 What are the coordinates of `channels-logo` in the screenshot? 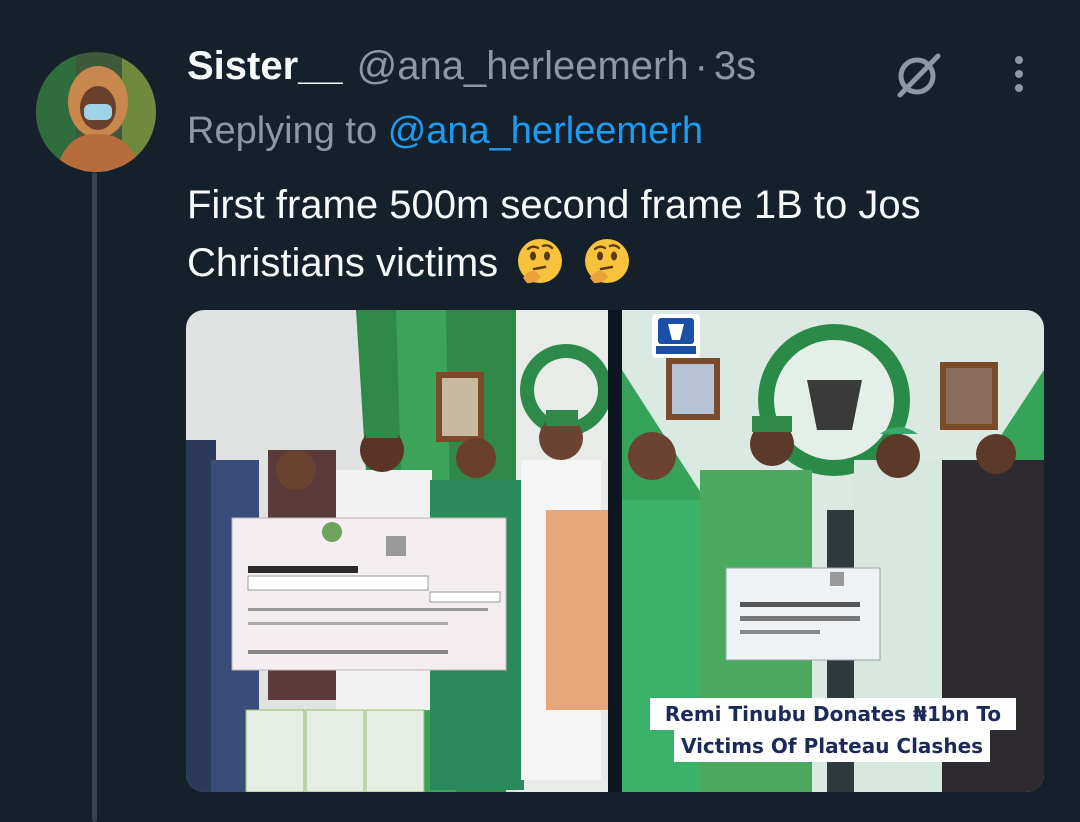 It's located at (676, 336).